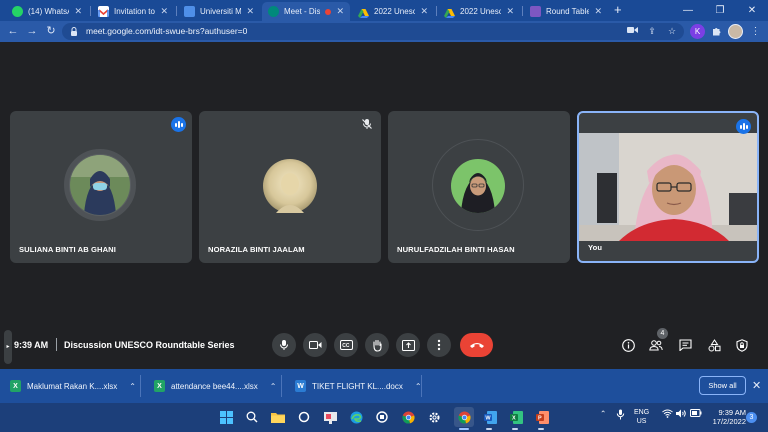  I want to click on more-options-button, so click(439, 345).